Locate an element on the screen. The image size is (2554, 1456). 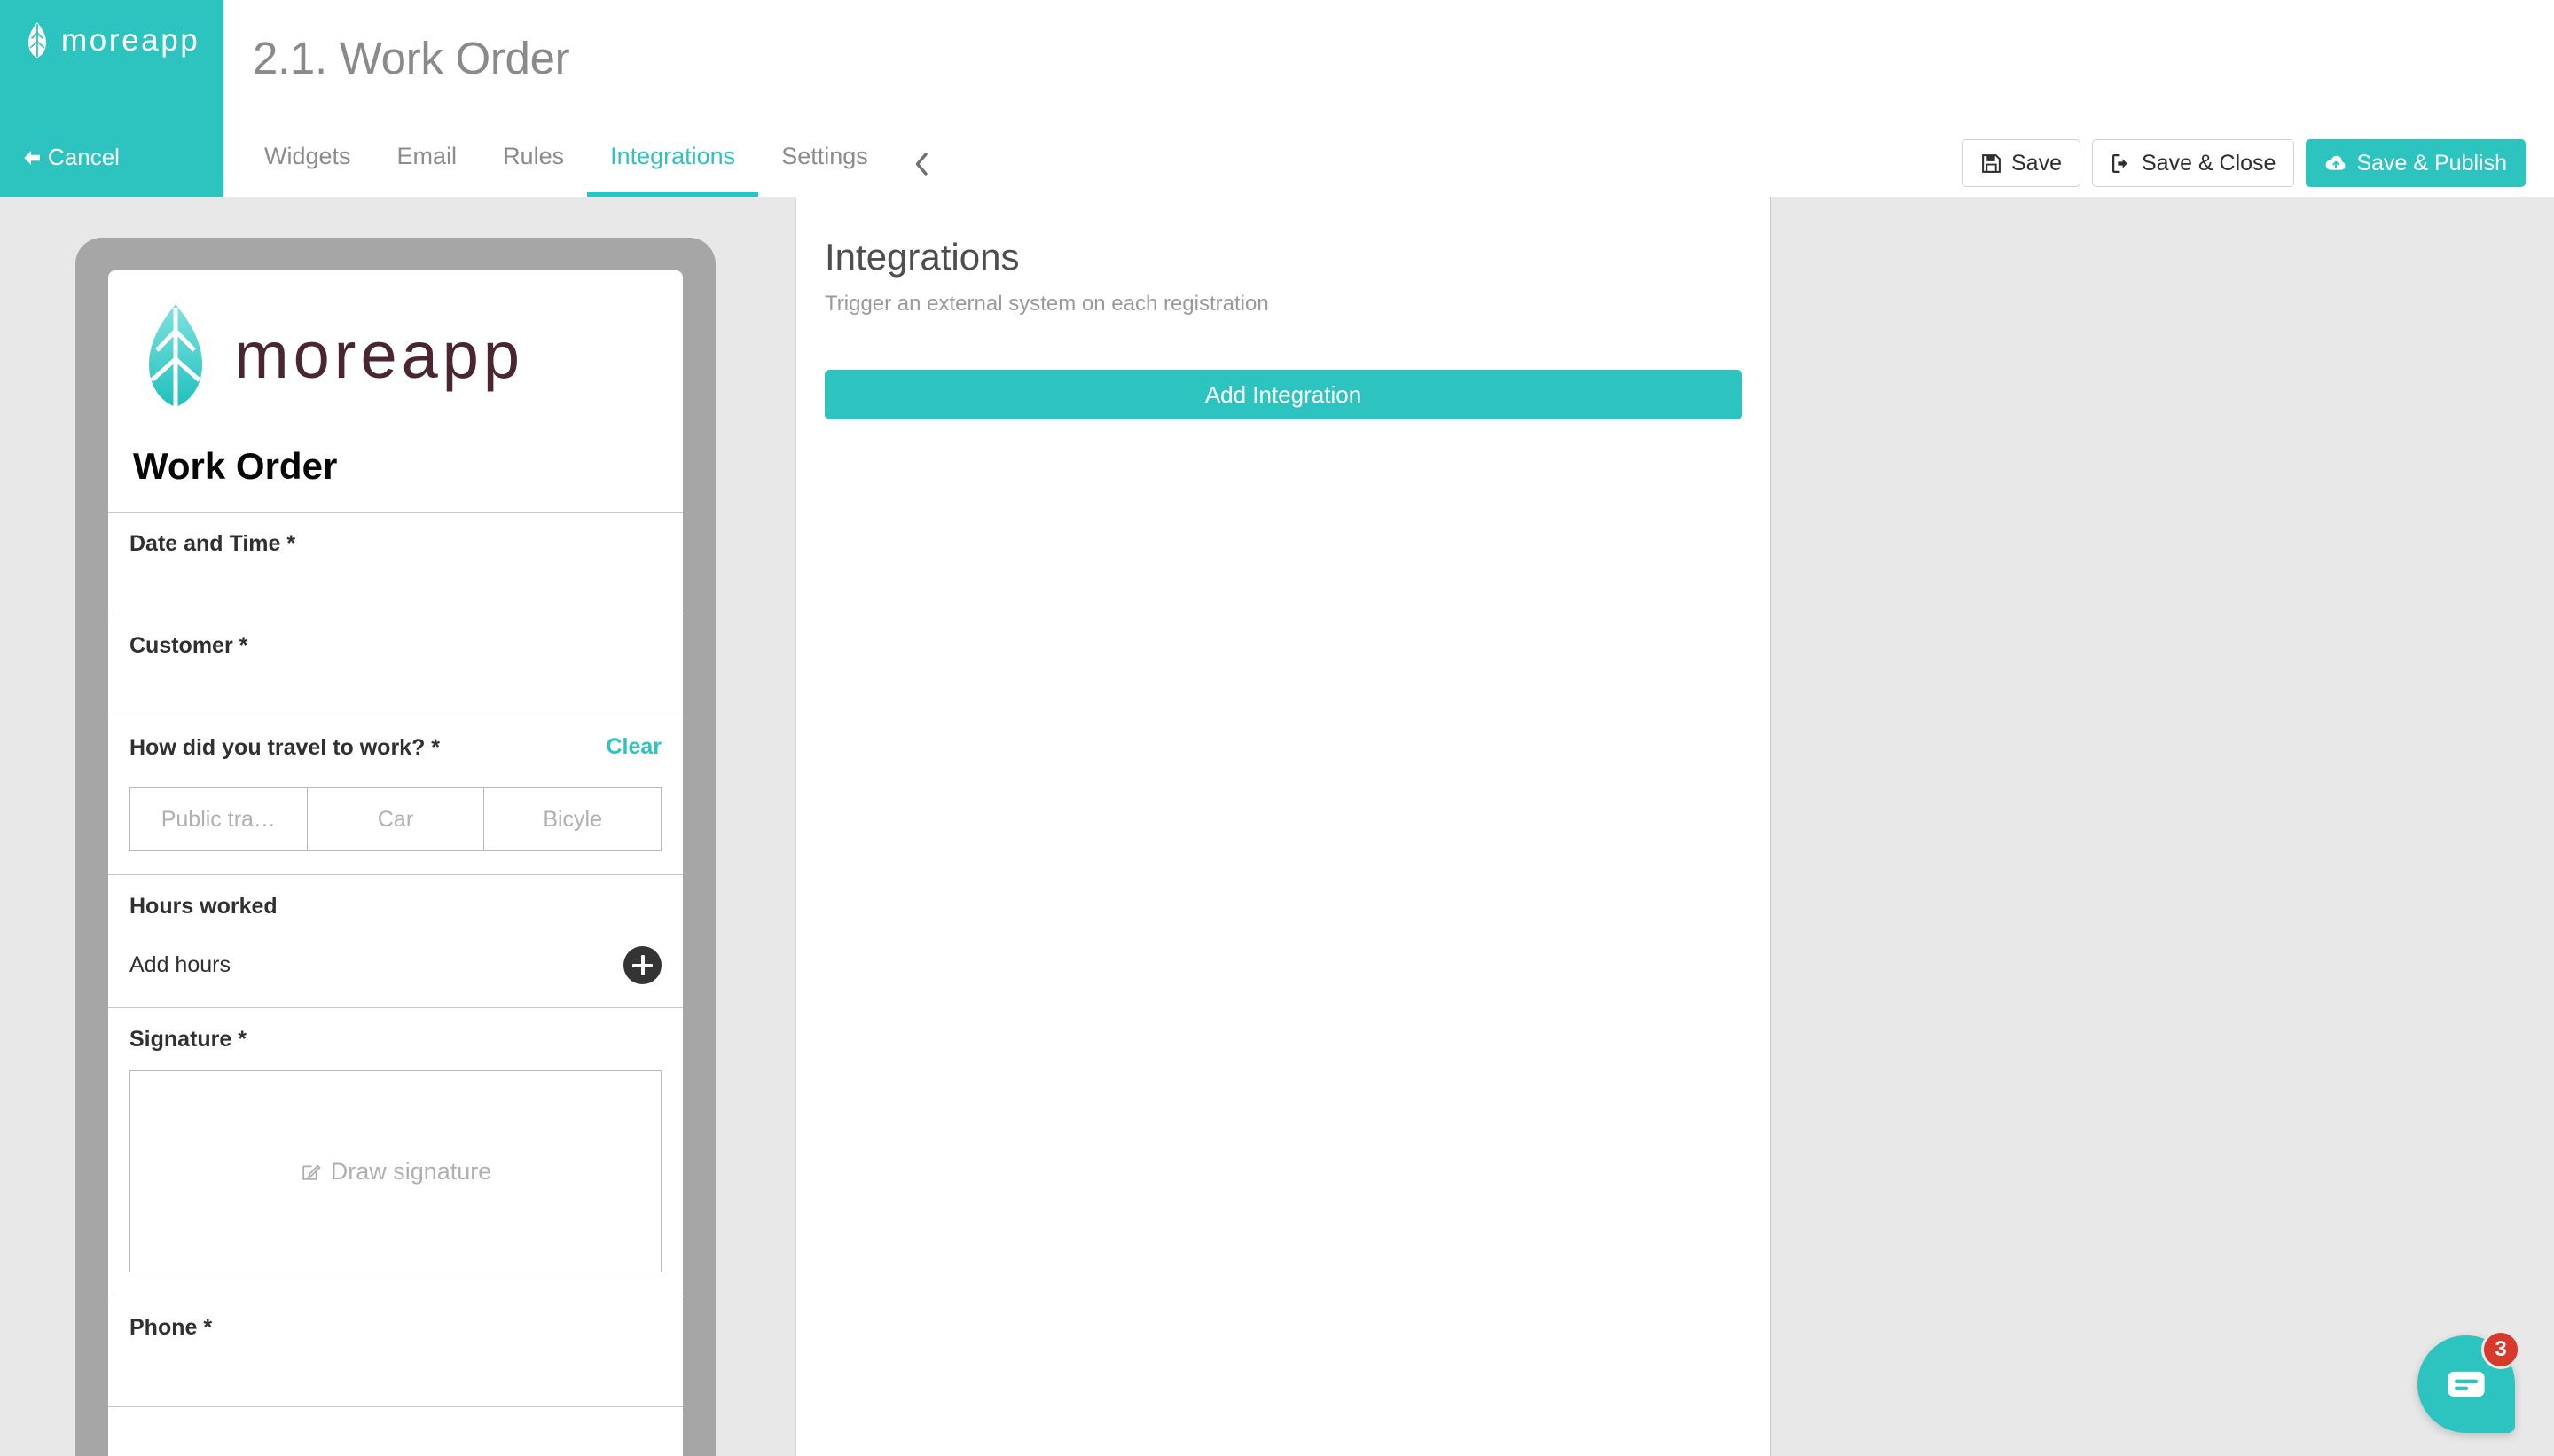
form-logo: moreapp is located at coordinates (395, 341).